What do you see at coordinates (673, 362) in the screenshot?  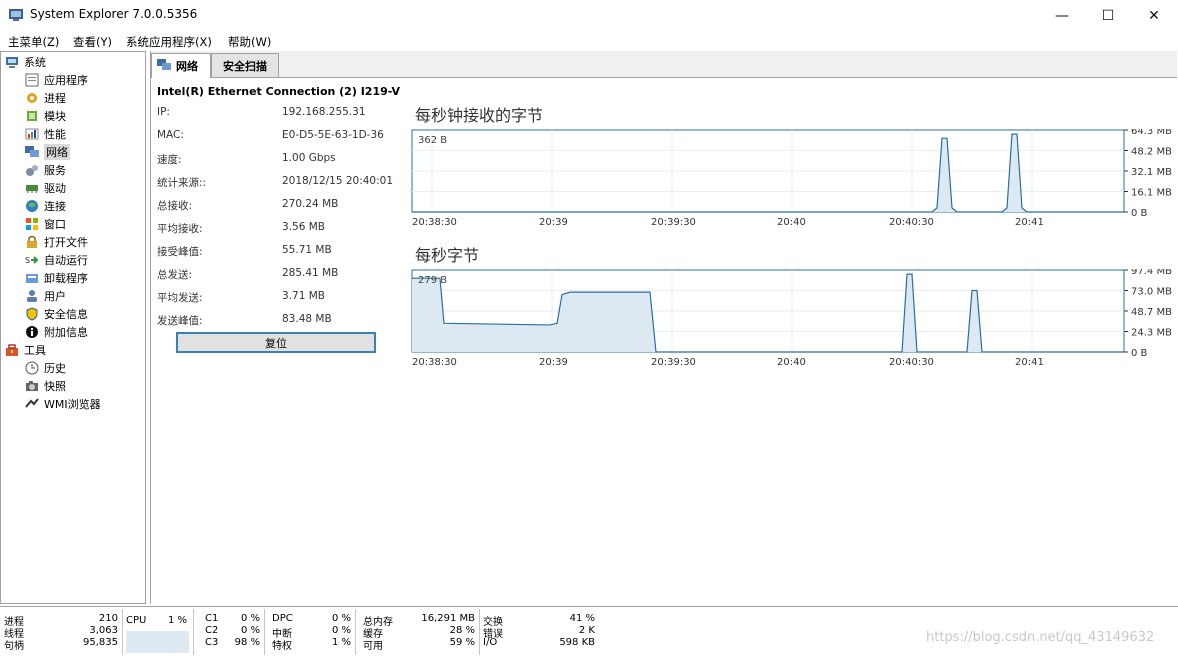 I see `x-tick-label: 20:39:30` at bounding box center [673, 362].